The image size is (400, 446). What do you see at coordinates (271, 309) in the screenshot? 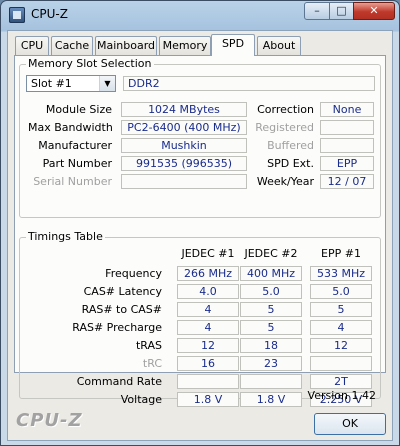
I see `timing-value-ras-to-cas-jedec-2: 5` at bounding box center [271, 309].